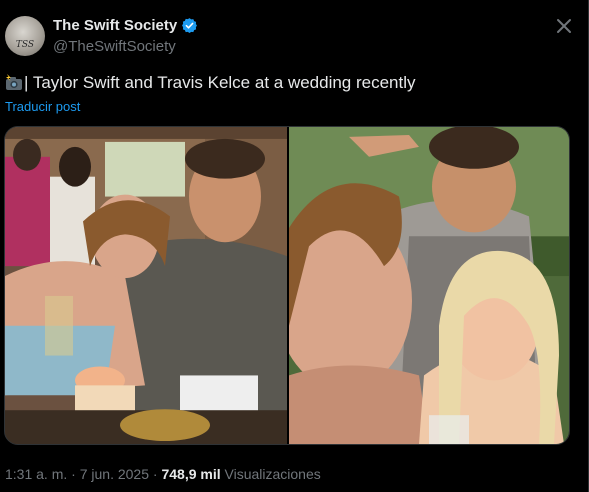  I want to click on translate-link: Traducir post, so click(42, 106).